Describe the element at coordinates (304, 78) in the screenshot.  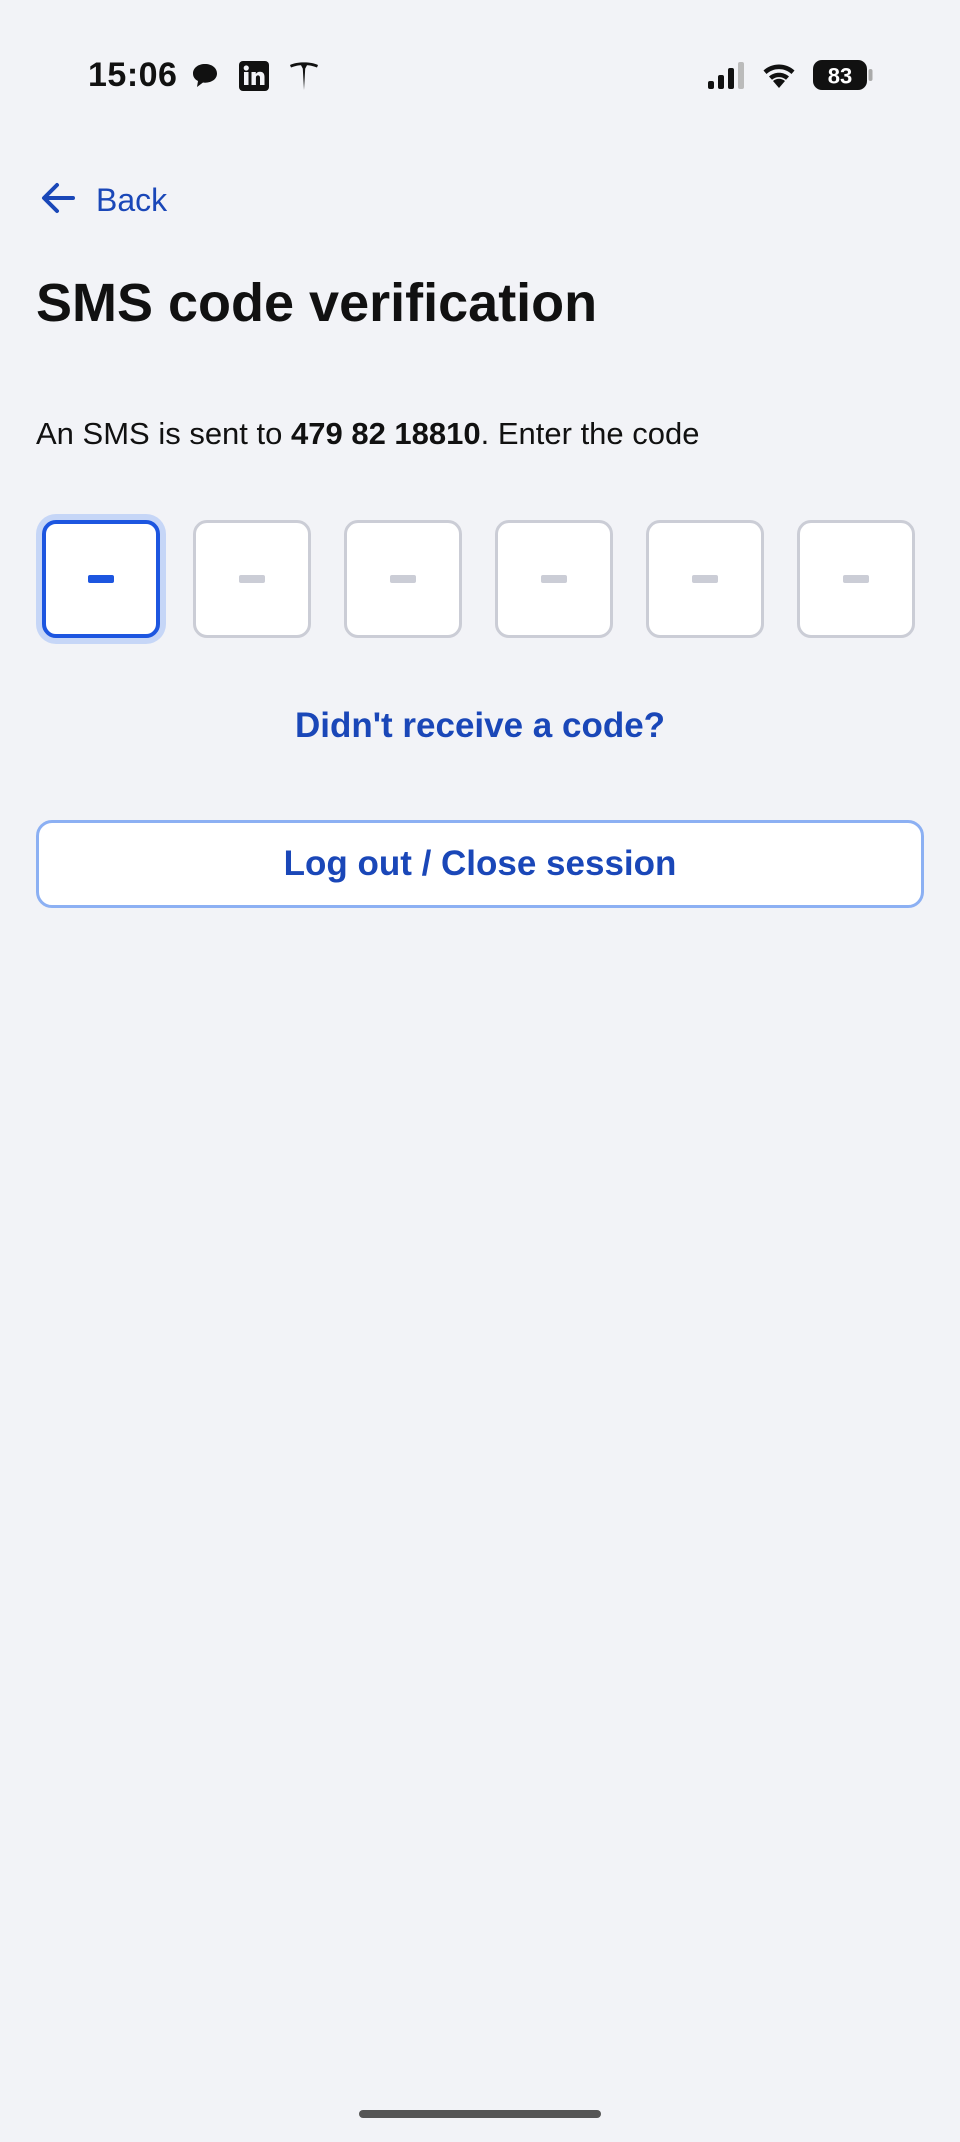
I see `tesla-icon` at that location.